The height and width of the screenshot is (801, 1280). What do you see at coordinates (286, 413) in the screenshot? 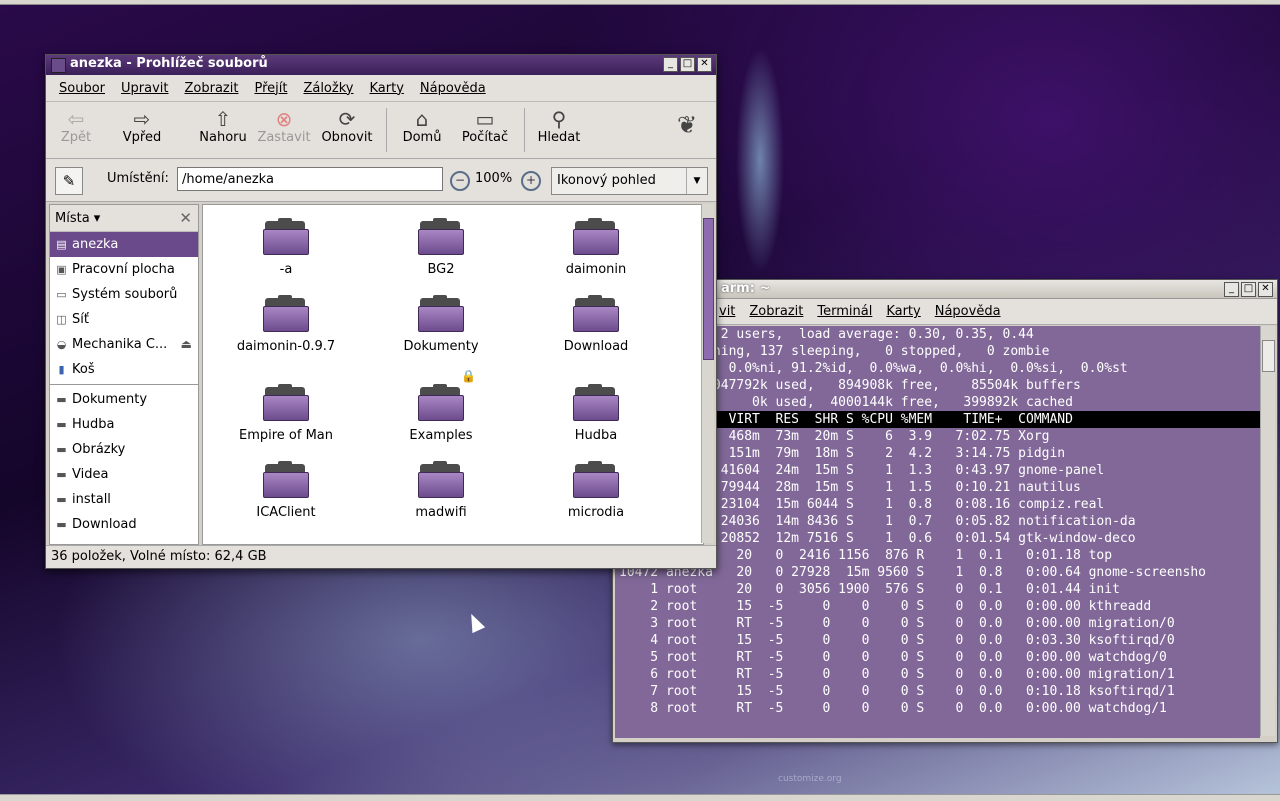
I see `folder-item: Empire of Man` at bounding box center [286, 413].